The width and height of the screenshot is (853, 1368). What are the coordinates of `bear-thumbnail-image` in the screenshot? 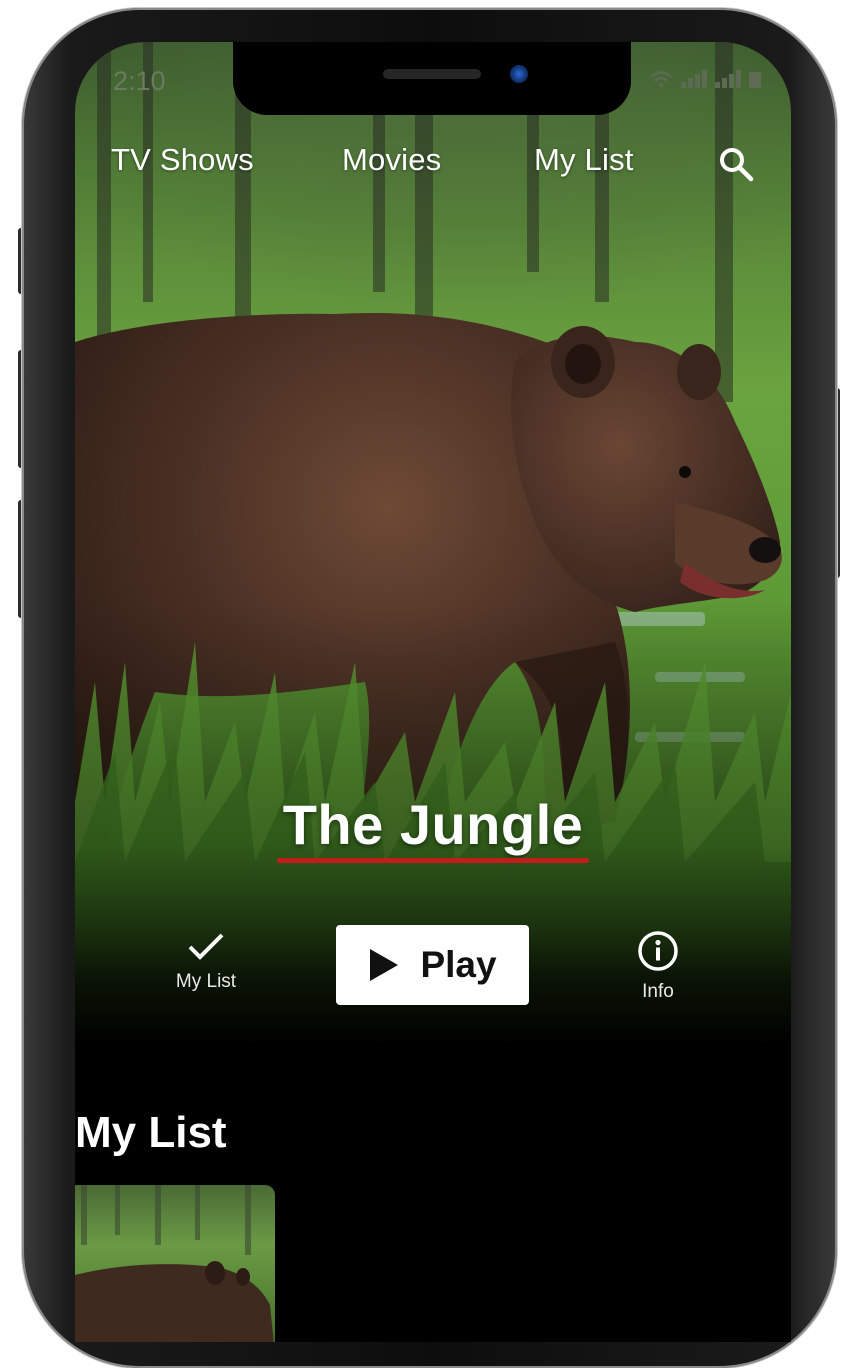 It's located at (174, 1263).